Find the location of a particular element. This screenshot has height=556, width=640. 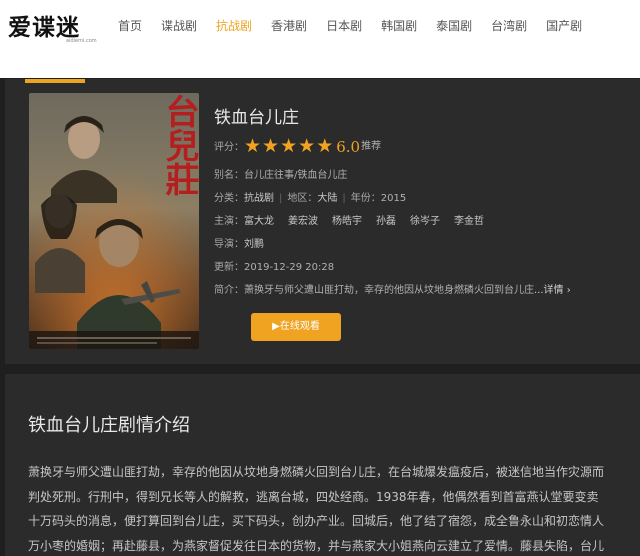

cast-link: 徐岑子 is located at coordinates (425, 221).